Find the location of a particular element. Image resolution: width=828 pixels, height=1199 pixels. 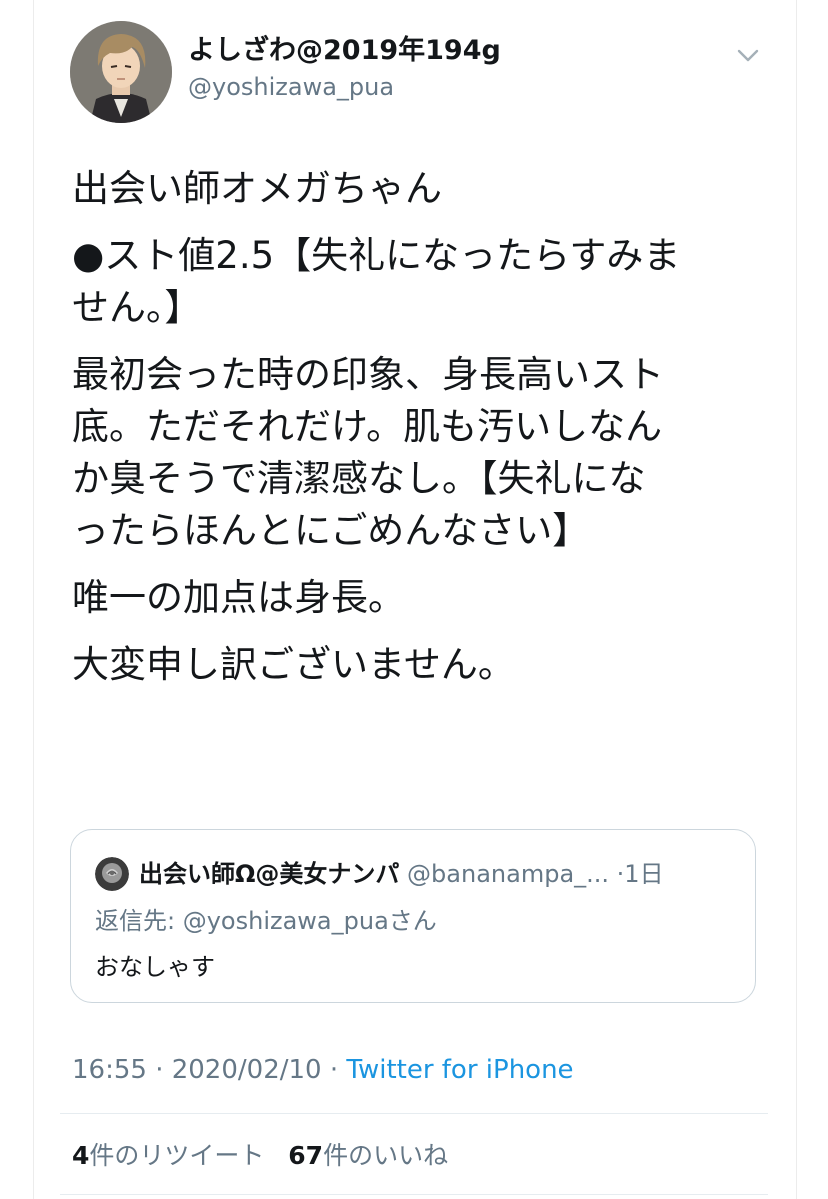

quoted-tweet-text: おなしゃす is located at coordinates (155, 967).